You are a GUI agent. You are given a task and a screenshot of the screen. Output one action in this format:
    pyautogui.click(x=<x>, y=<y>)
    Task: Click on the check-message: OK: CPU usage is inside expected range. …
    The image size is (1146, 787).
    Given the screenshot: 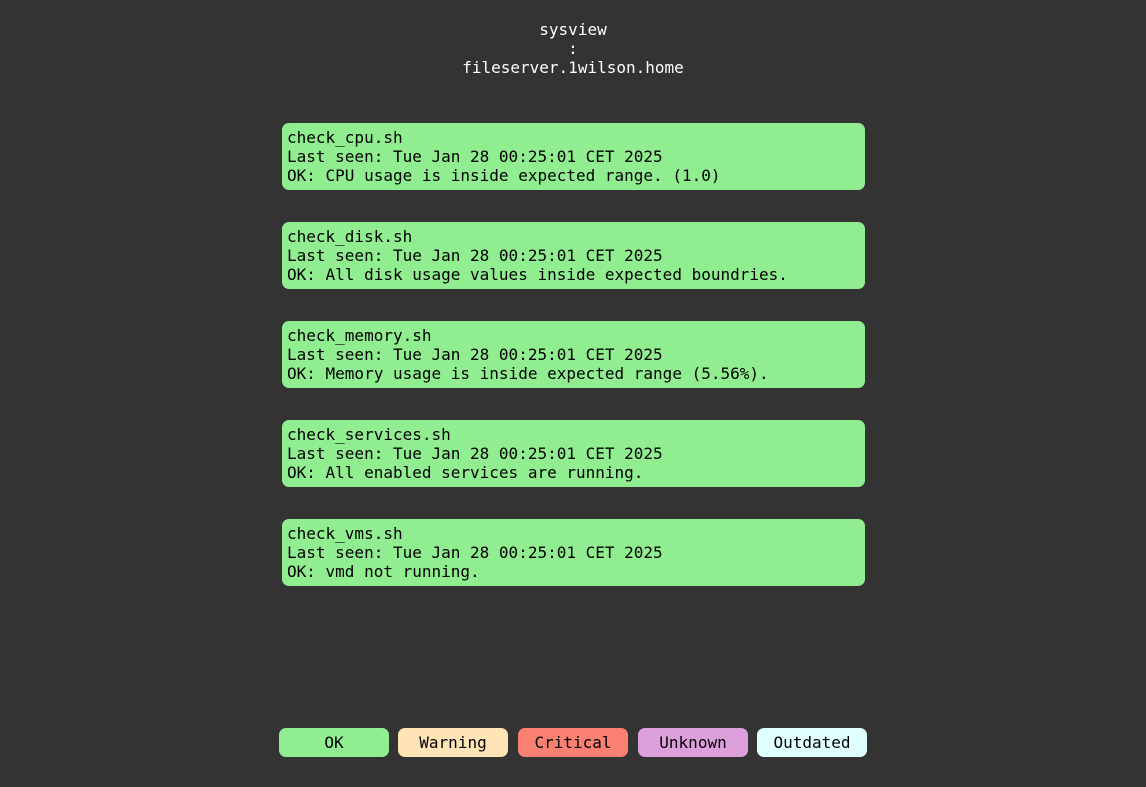 What is the action you would take?
    pyautogui.click(x=504, y=175)
    